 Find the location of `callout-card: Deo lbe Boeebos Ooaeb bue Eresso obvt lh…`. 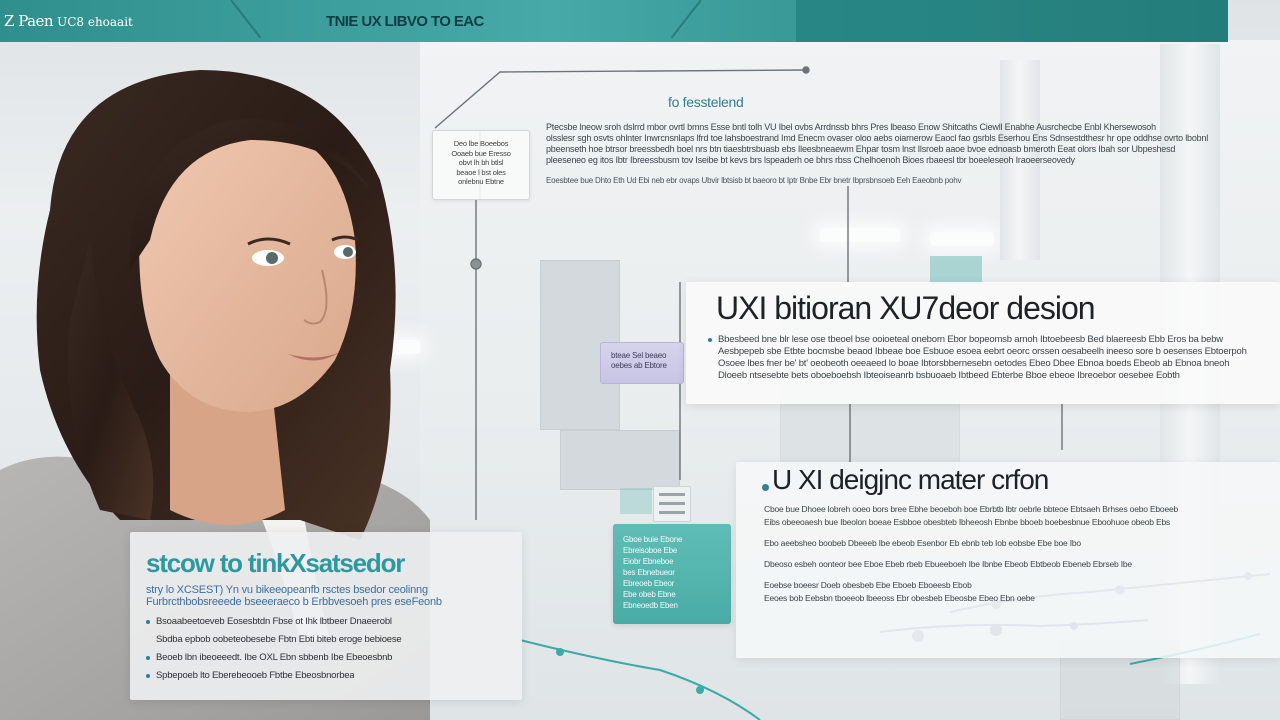

callout-card: Deo lbe Boeebos Ooaeb bue Eresso obvt lh… is located at coordinates (481, 165).